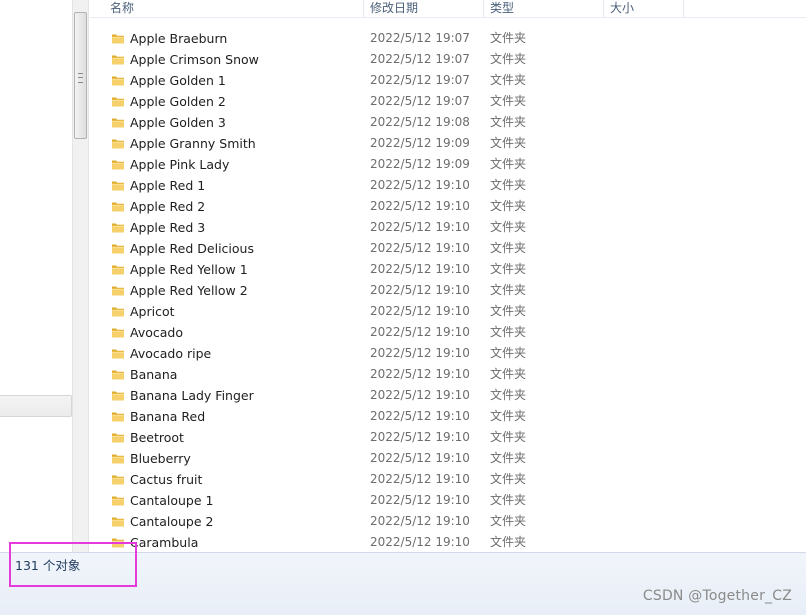  What do you see at coordinates (448, 311) in the screenshot?
I see `table-row: Apricot 2022/5/12 19:10 文件夹` at bounding box center [448, 311].